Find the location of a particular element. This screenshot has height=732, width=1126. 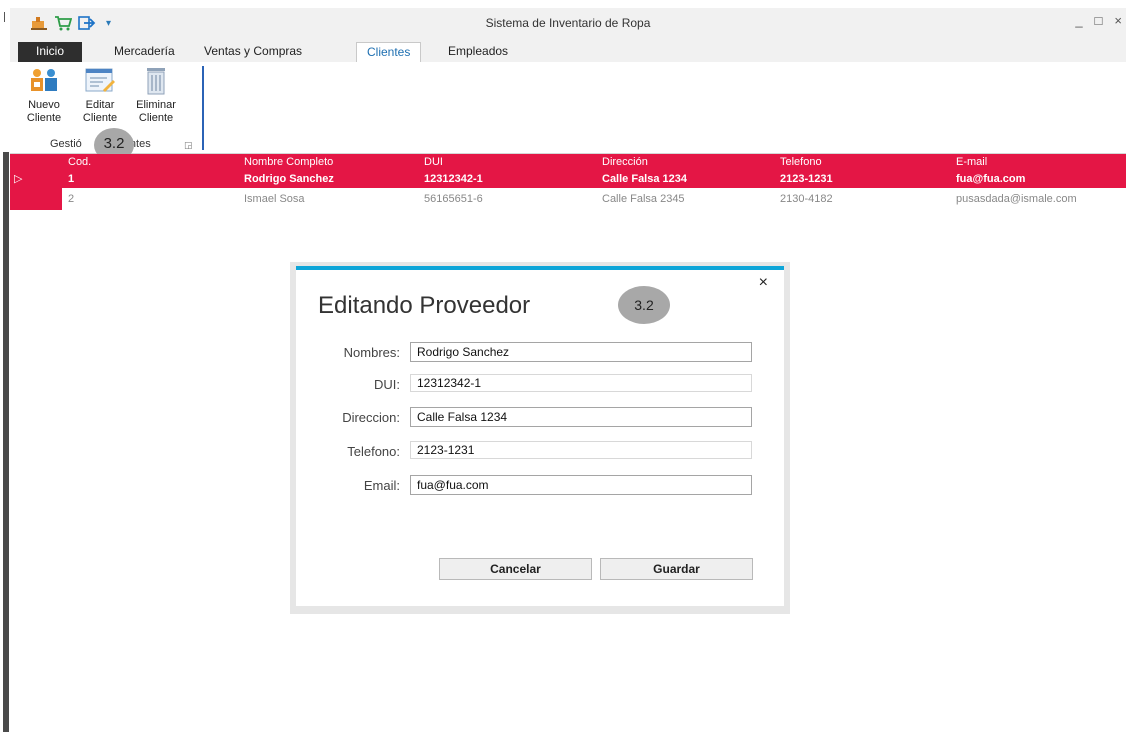

cell-dui: 56165651-6 is located at coordinates (453, 199).